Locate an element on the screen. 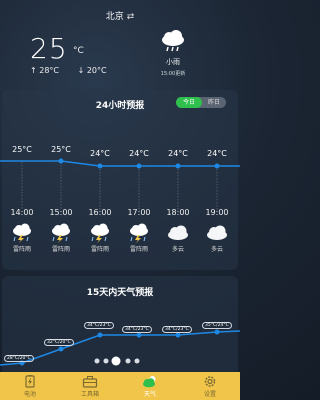 This screenshot has width=320, height=400. tab-toolbox: 工具箱 is located at coordinates (90, 386).